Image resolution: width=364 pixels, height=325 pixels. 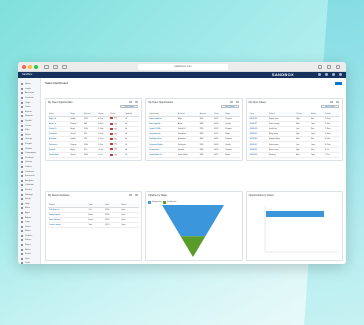 What do you see at coordinates (340, 74) in the screenshot?
I see `avatar` at bounding box center [340, 74].